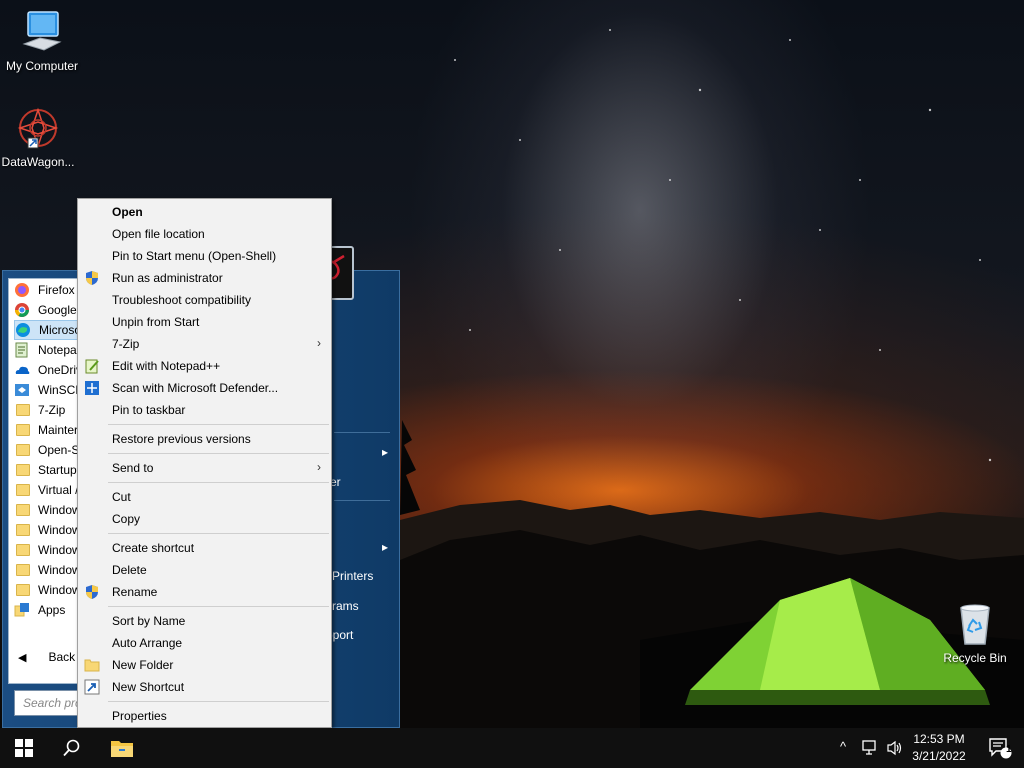 This screenshot has width=1024, height=768. I want to click on datawagon-shortcut-icon, so click(38, 128).